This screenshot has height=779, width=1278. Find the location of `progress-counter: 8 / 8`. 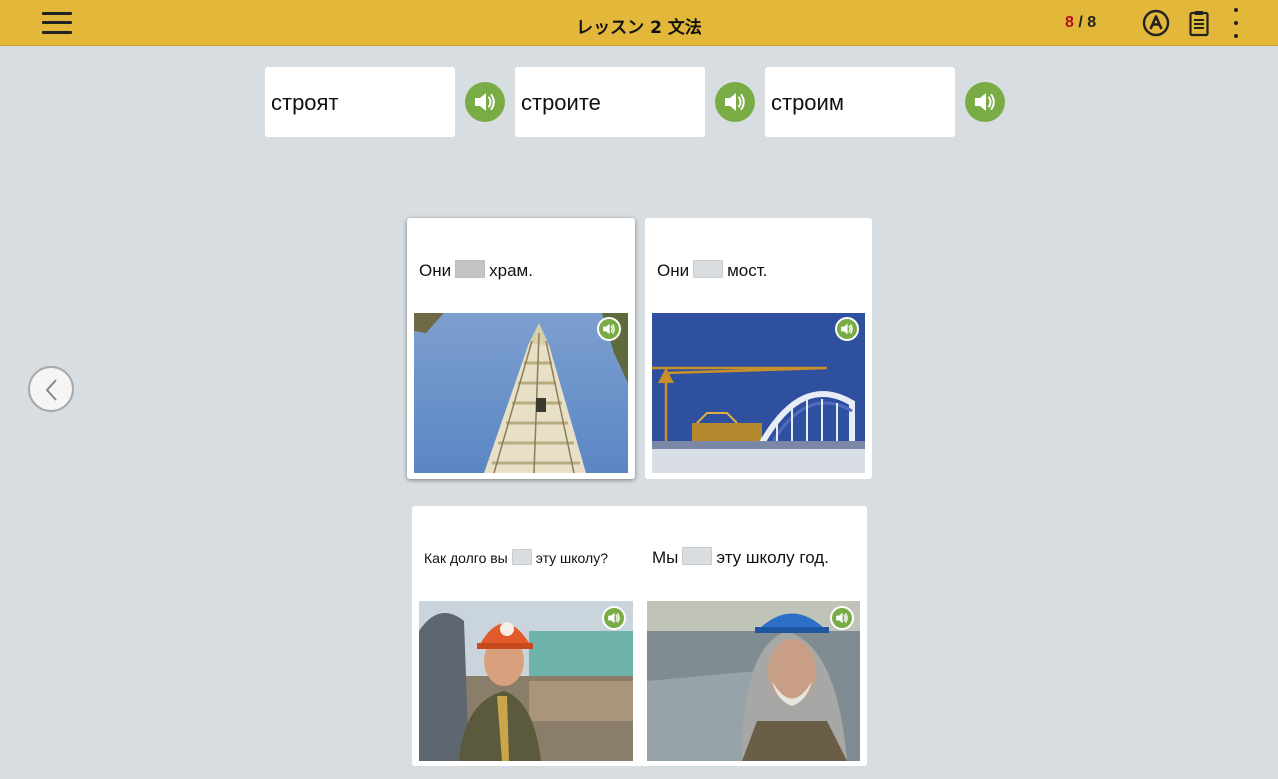

progress-counter: 8 / 8 is located at coordinates (1080, 23).